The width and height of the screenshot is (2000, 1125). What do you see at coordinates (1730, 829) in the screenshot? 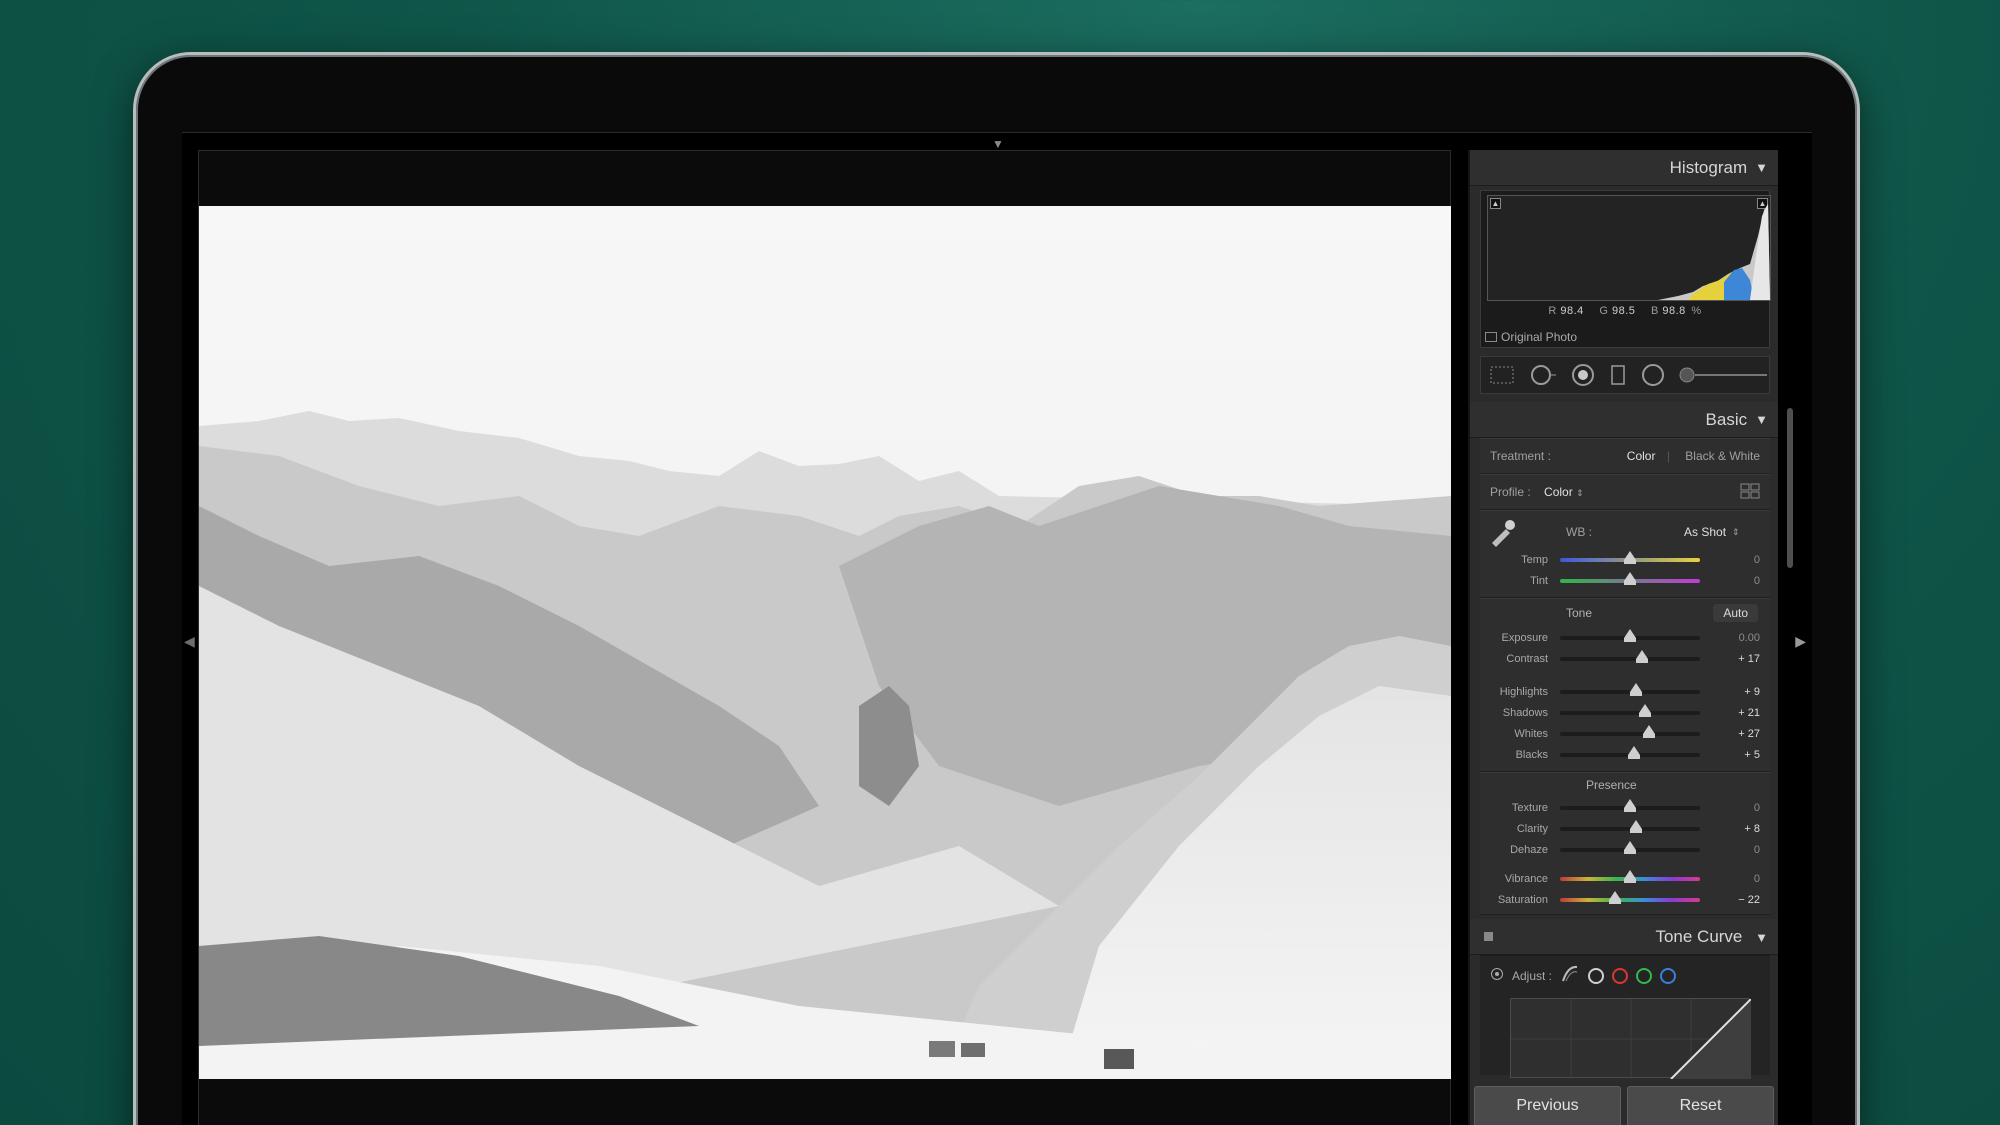
I see `clarity-value: + 8` at bounding box center [1730, 829].